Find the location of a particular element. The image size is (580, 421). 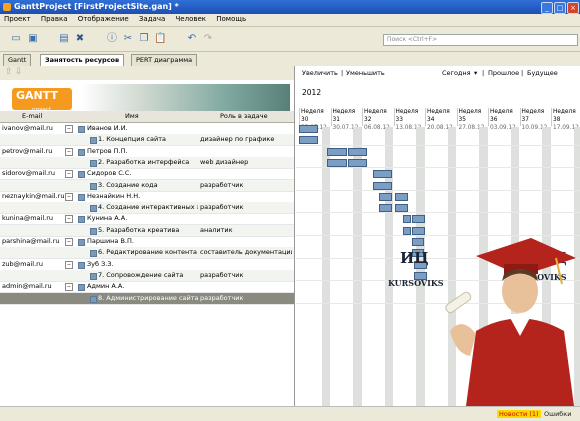

view-tabs: Gantt Занятость ресурсов PERT диаграмма is located at coordinates (290, 59).